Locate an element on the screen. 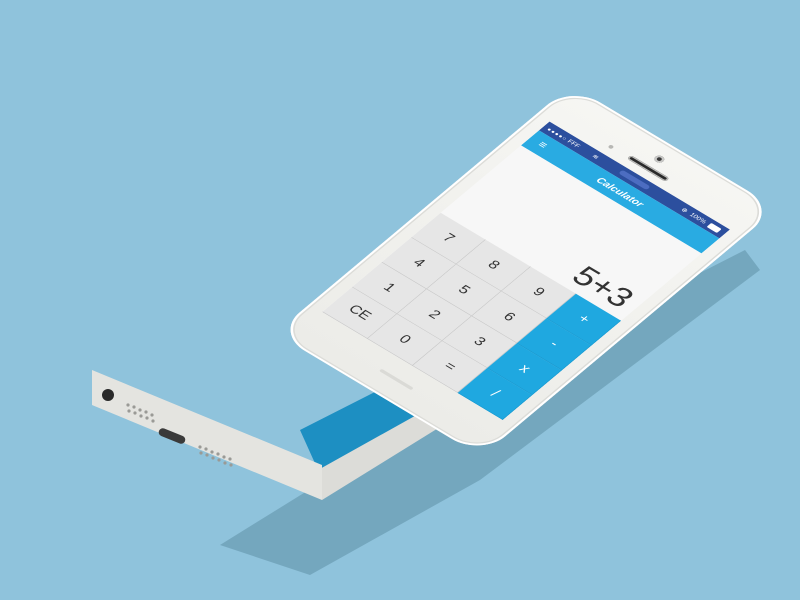 This screenshot has height=600, width=800. key-label: - is located at coordinates (554, 343).